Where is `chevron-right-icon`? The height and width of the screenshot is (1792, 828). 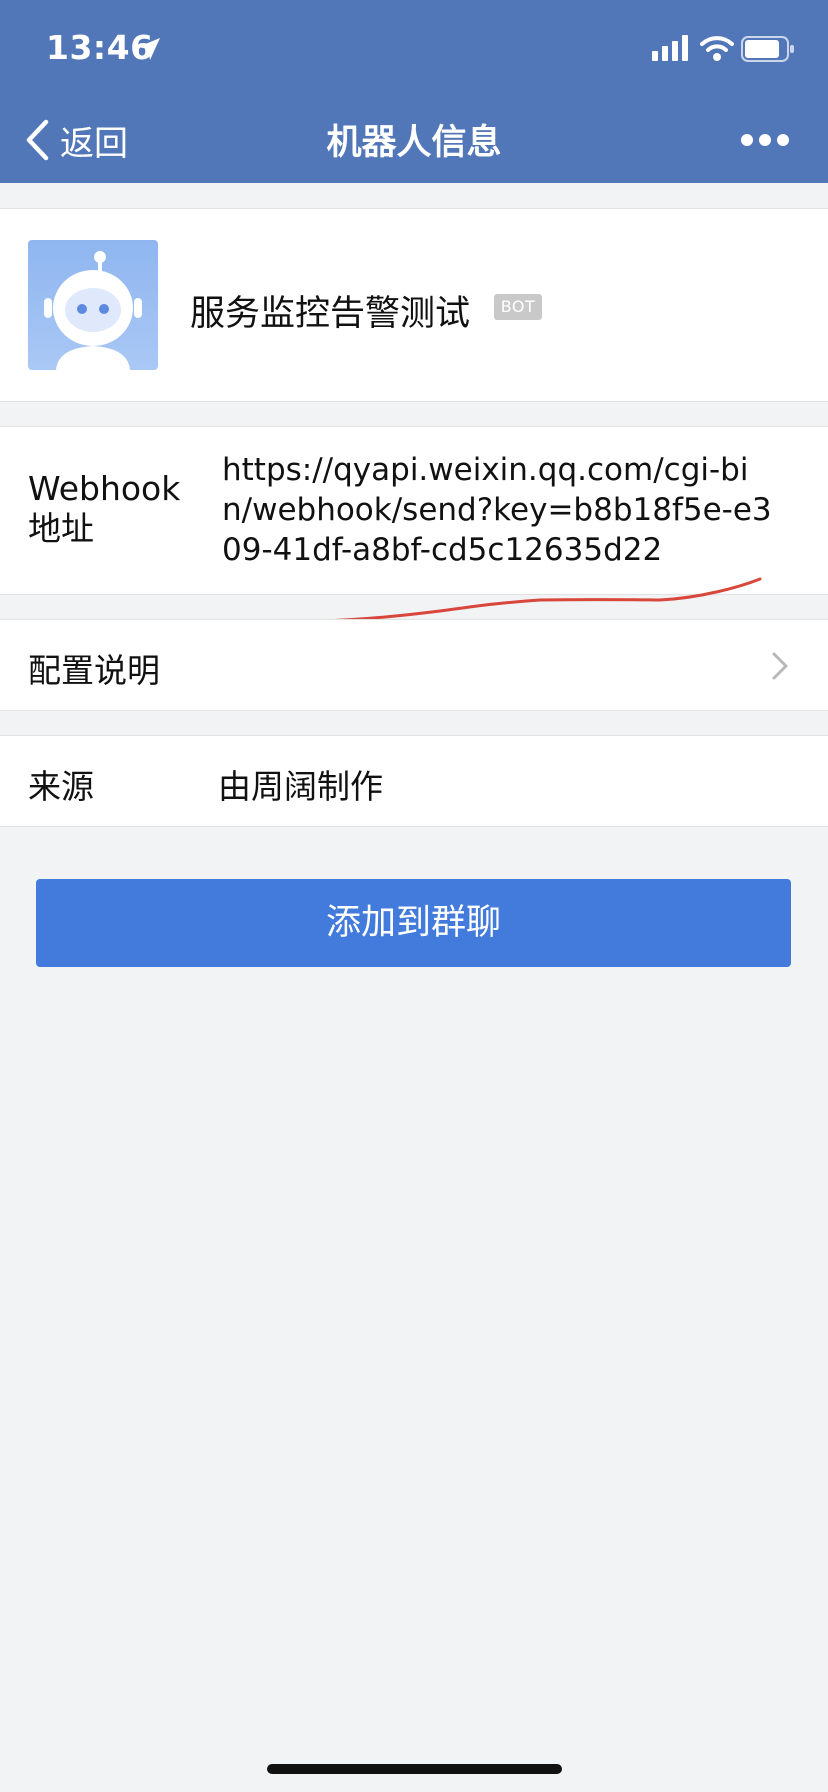 chevron-right-icon is located at coordinates (780, 666).